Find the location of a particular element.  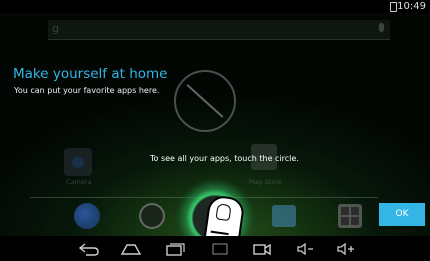

battery-icon is located at coordinates (393, 7).